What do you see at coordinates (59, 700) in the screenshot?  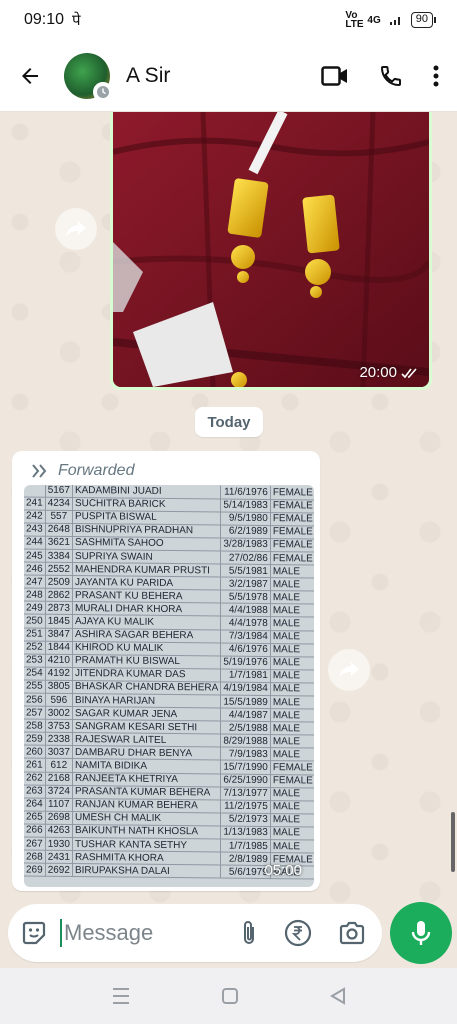 I see `row-id: 596` at bounding box center [59, 700].